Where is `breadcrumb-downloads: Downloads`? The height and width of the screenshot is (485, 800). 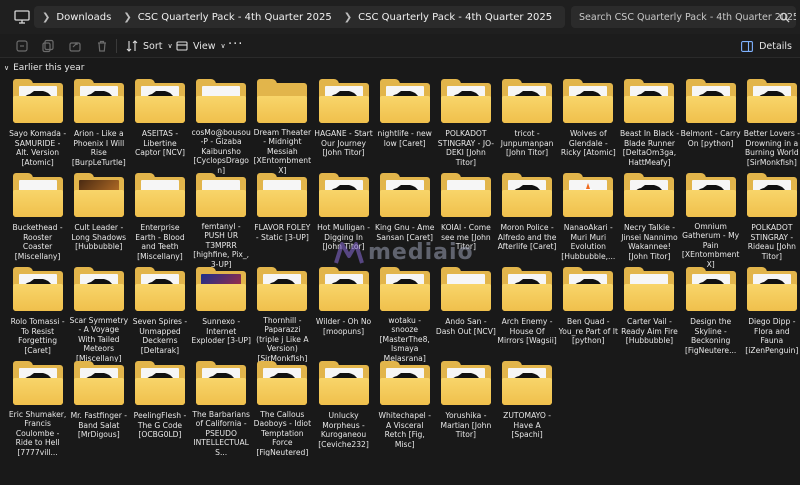
breadcrumb-downloads: Downloads is located at coordinates (87, 17).